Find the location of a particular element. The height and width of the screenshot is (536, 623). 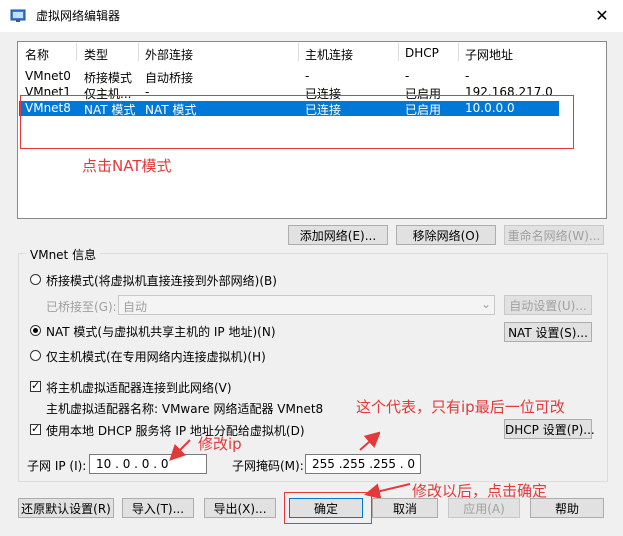

nat-label: NAT 模式(与虚拟机共享主机的 IP 地址)(N) is located at coordinates (161, 331).